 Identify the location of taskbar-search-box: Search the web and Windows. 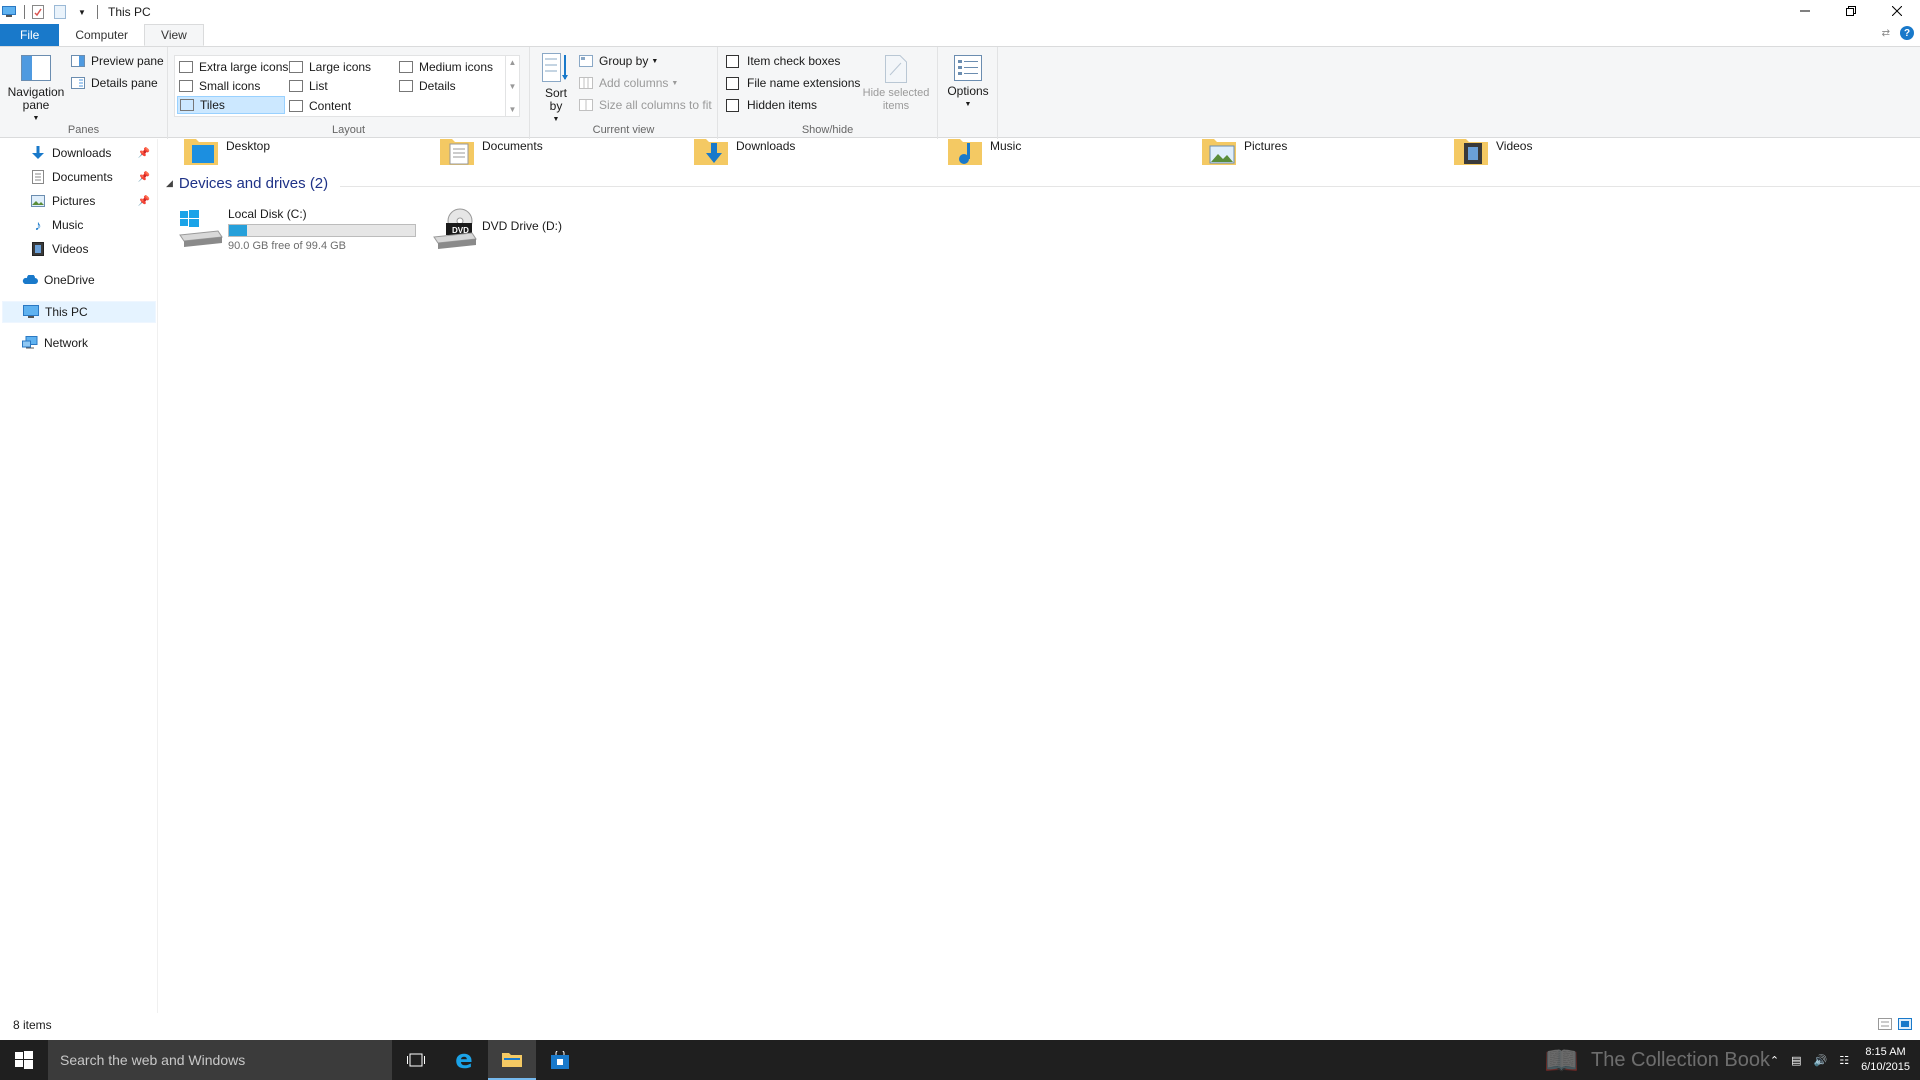
(220, 1060).